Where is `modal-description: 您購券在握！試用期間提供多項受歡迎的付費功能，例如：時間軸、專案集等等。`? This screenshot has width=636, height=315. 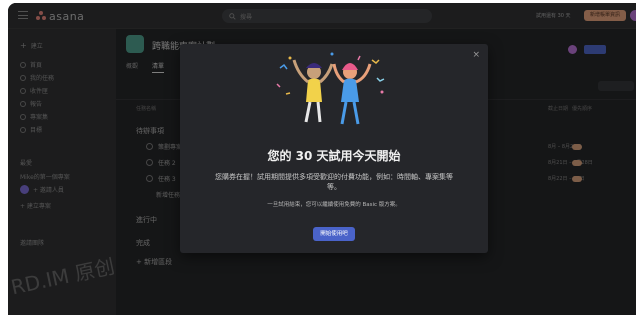
modal-description: 您購券在握！試用期間提供多項受歡迎的付費功能，例如：時間軸、專案集等等。 is located at coordinates (334, 182).